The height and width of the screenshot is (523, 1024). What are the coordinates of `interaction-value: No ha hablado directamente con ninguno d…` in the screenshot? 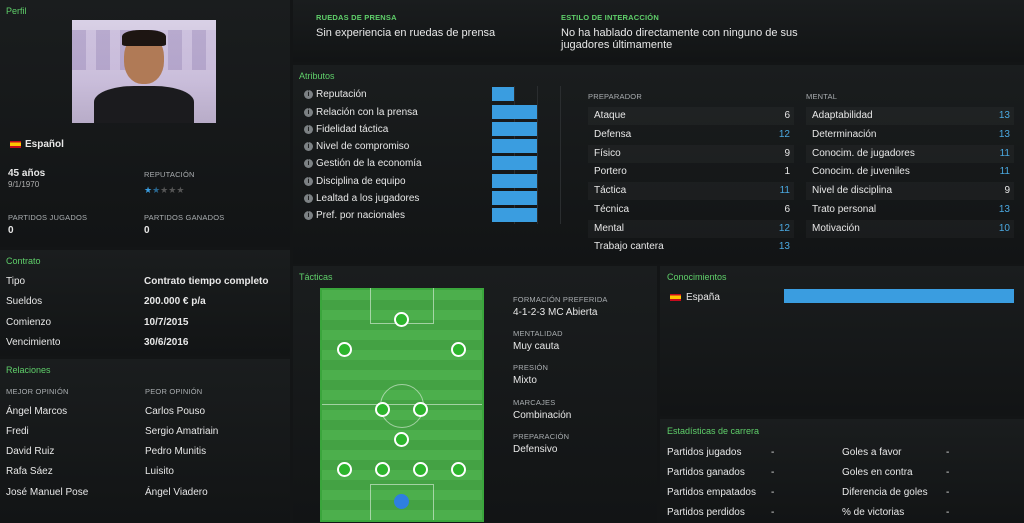 It's located at (679, 39).